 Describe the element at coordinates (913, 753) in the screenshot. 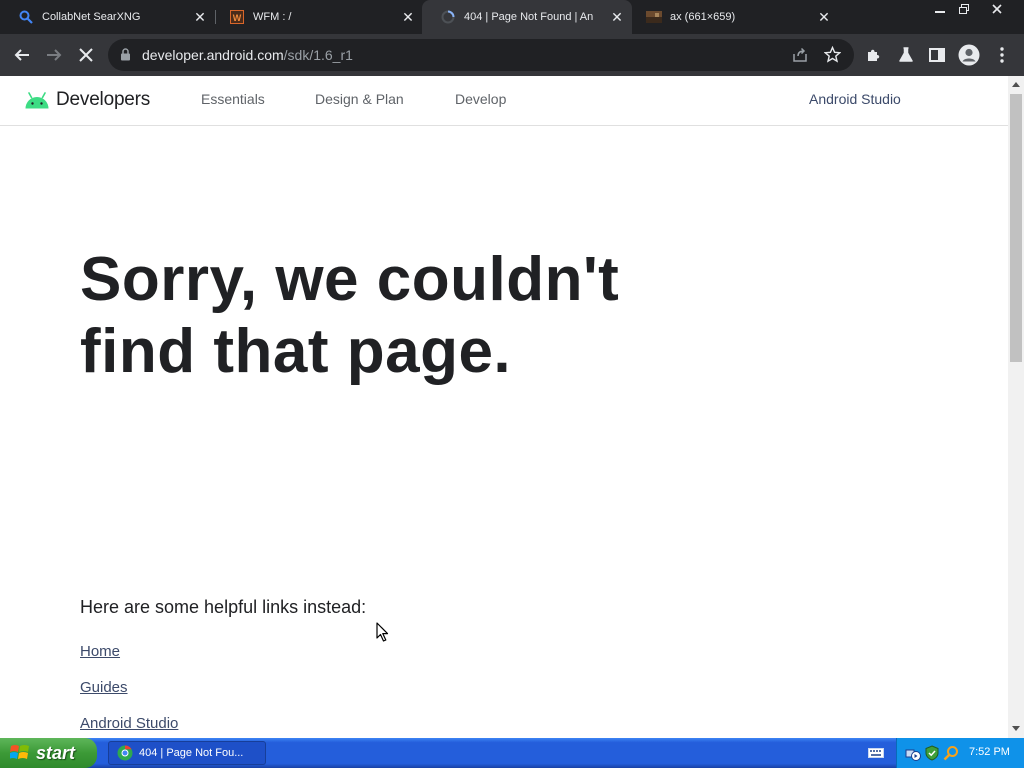

I see `network-status-icon` at that location.